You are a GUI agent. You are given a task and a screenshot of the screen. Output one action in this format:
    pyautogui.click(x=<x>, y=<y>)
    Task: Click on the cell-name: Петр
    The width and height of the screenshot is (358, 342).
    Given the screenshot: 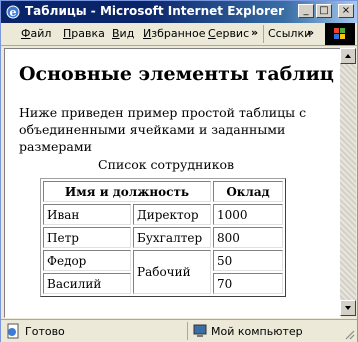 What is the action you would take?
    pyautogui.click(x=87, y=237)
    